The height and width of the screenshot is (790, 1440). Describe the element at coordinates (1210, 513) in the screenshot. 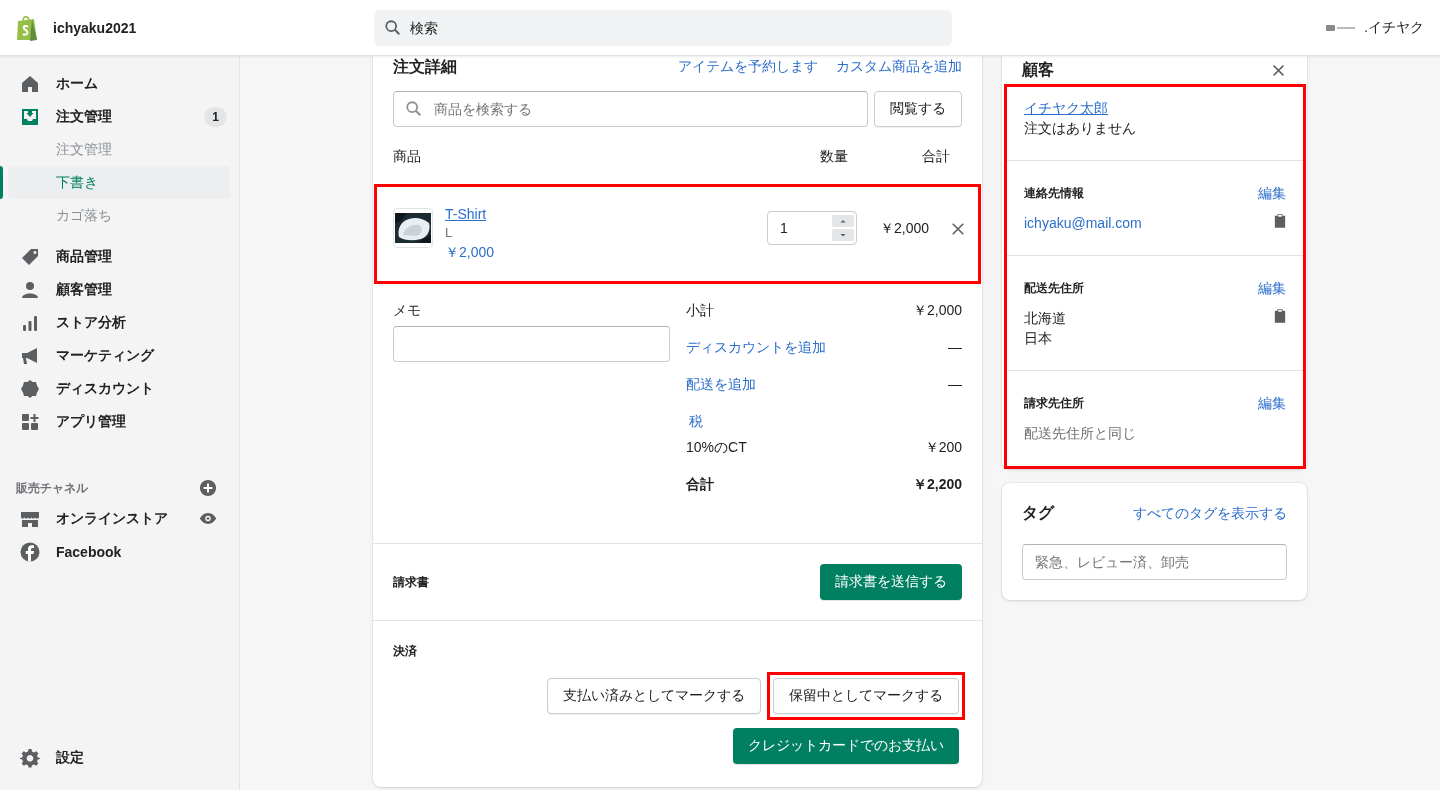

I see `view-tags-link: すべてのタグを表示する` at that location.